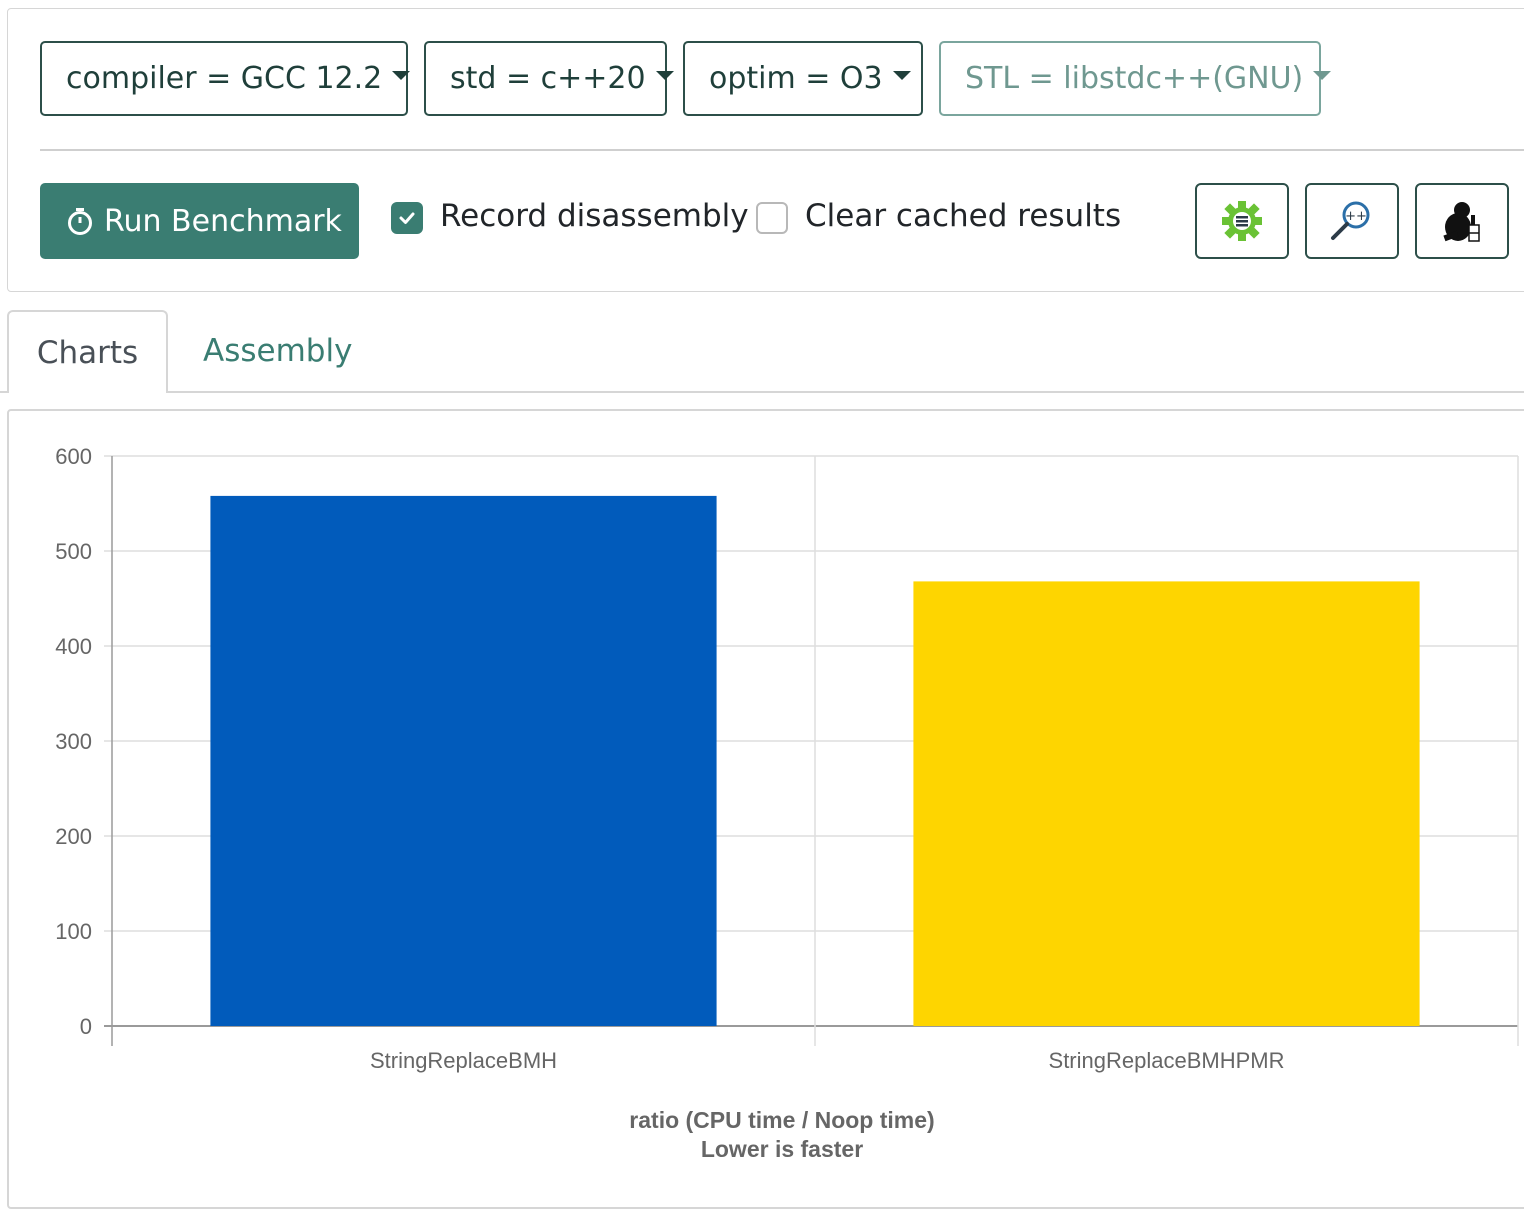 This screenshot has height=1209, width=1524. What do you see at coordinates (781, 1120) in the screenshot?
I see `x-axis-title: ratio (CPU time / Noop time)` at bounding box center [781, 1120].